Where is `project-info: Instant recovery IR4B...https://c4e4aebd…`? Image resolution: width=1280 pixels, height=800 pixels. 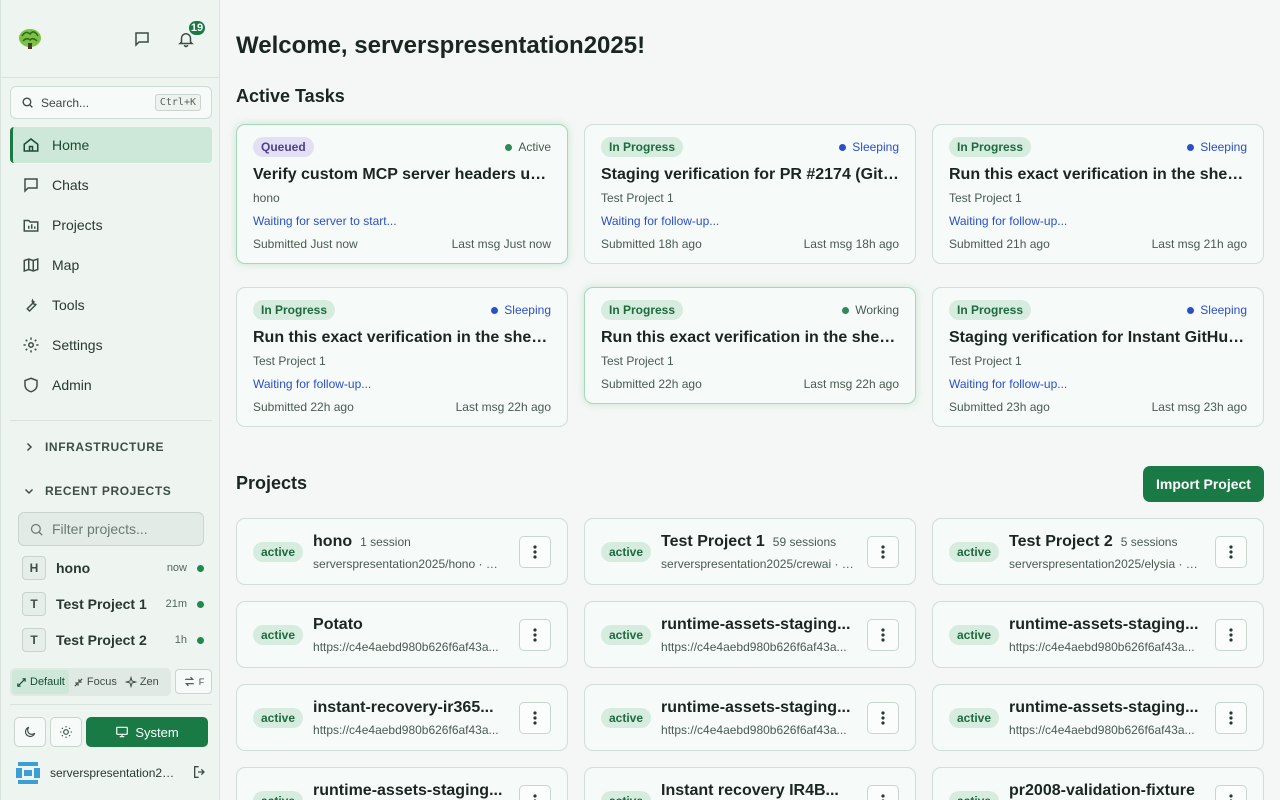
project-info: Instant recovery IR4B...https://c4e4aebd… is located at coordinates (758, 791).